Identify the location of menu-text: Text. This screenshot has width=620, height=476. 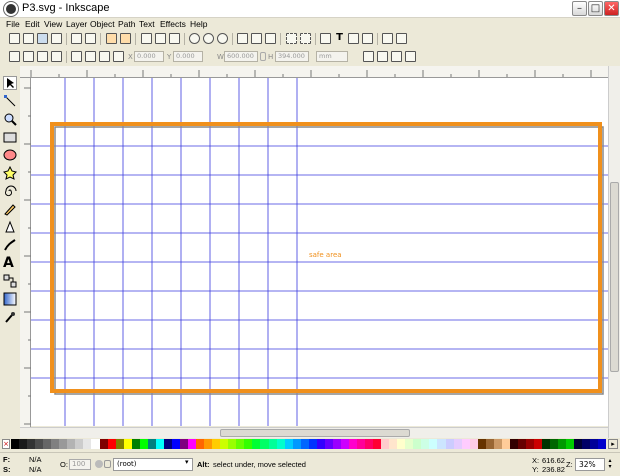
(147, 24).